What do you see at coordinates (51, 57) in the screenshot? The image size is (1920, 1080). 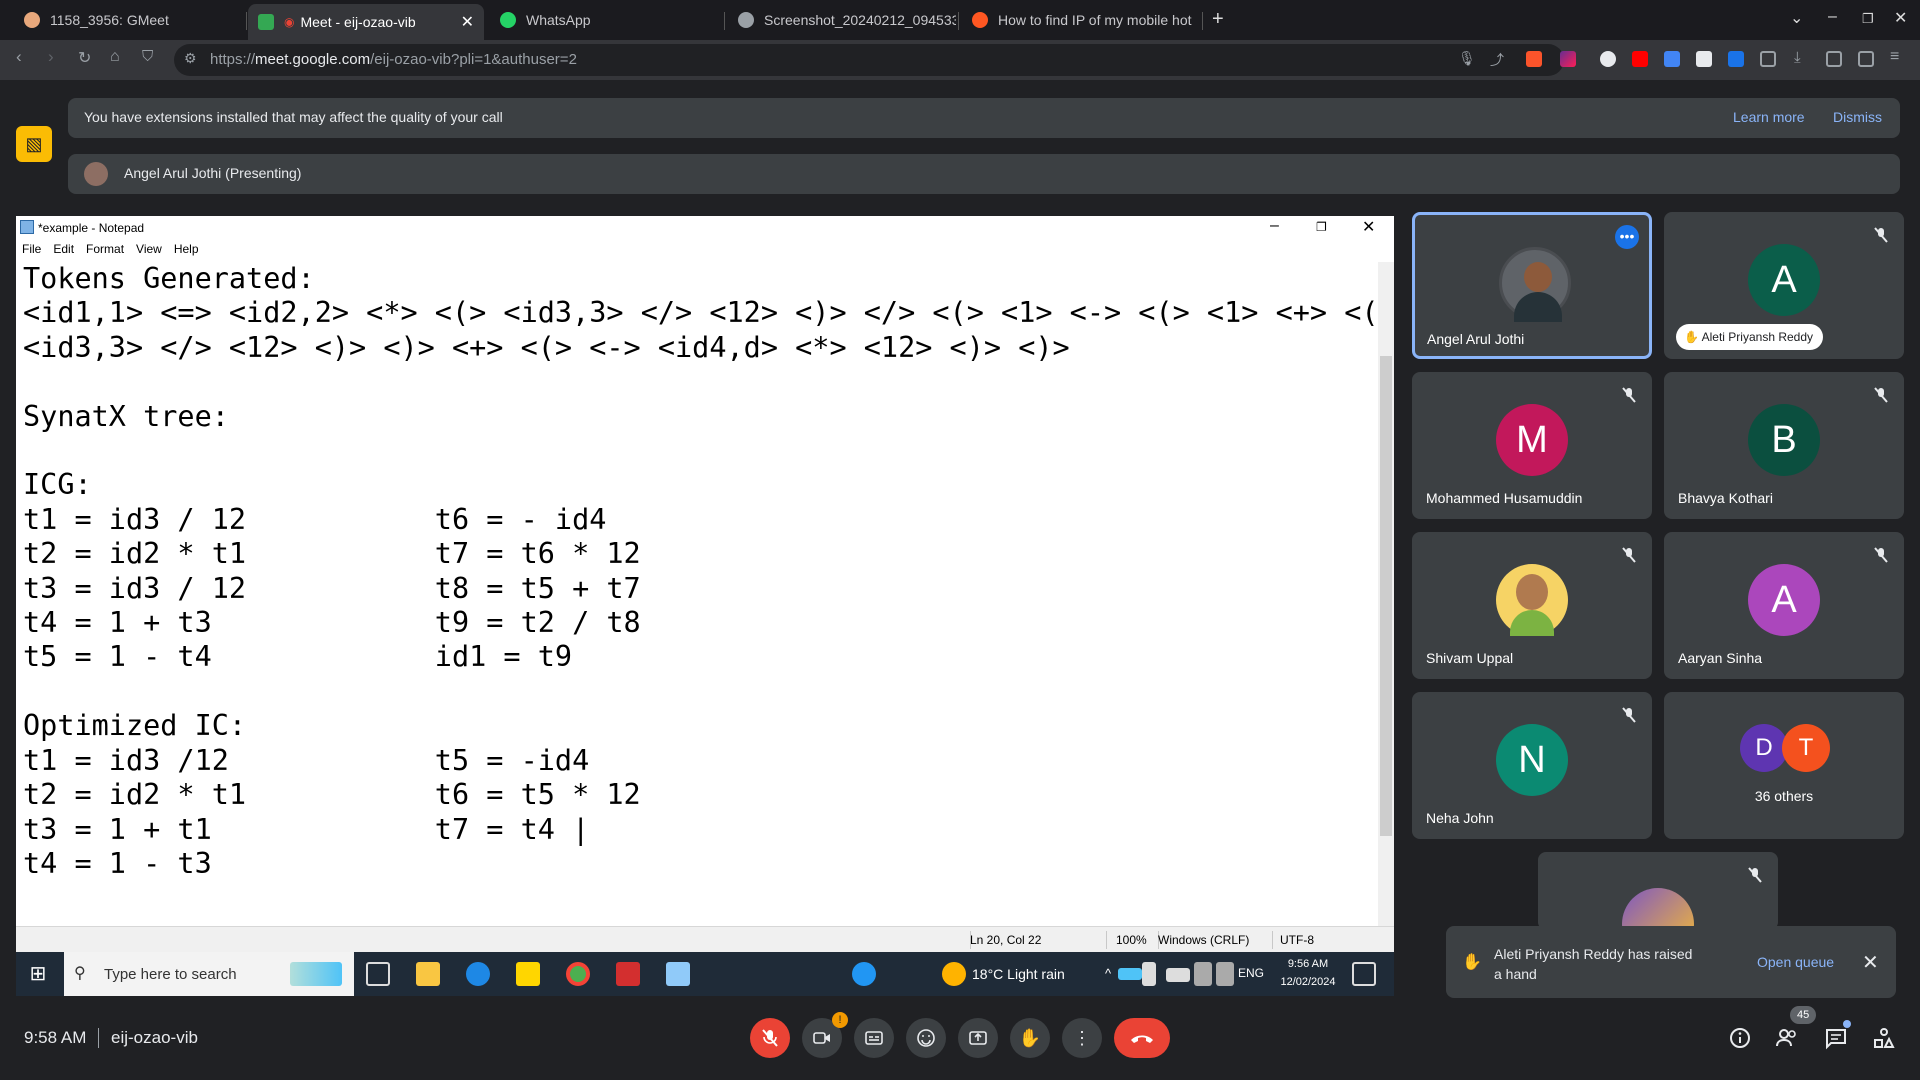 I see `forward-icon: ›` at bounding box center [51, 57].